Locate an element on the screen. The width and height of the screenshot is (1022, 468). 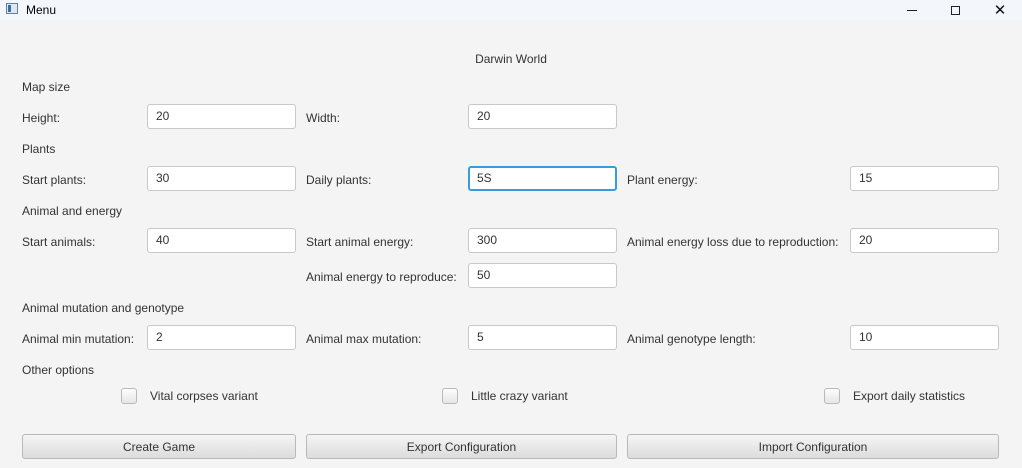
close-button: ✕ is located at coordinates (1000, 10).